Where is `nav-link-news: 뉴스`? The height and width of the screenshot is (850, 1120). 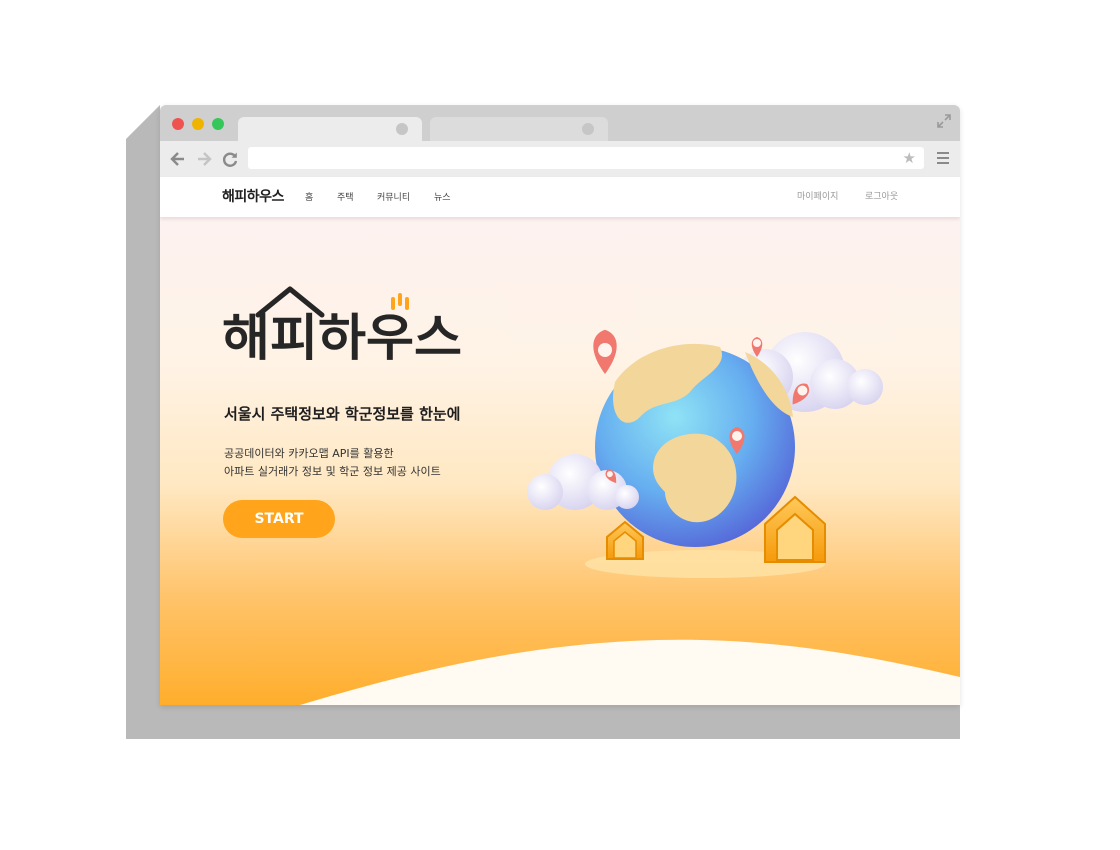
nav-link-news: 뉴스 is located at coordinates (442, 196).